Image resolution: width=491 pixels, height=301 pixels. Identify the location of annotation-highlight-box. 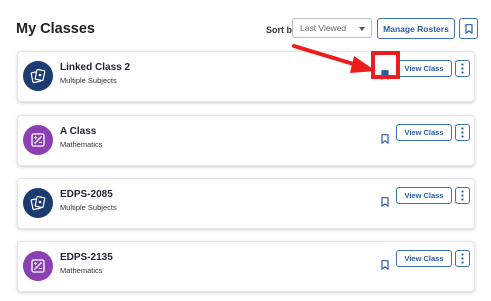
(385, 65).